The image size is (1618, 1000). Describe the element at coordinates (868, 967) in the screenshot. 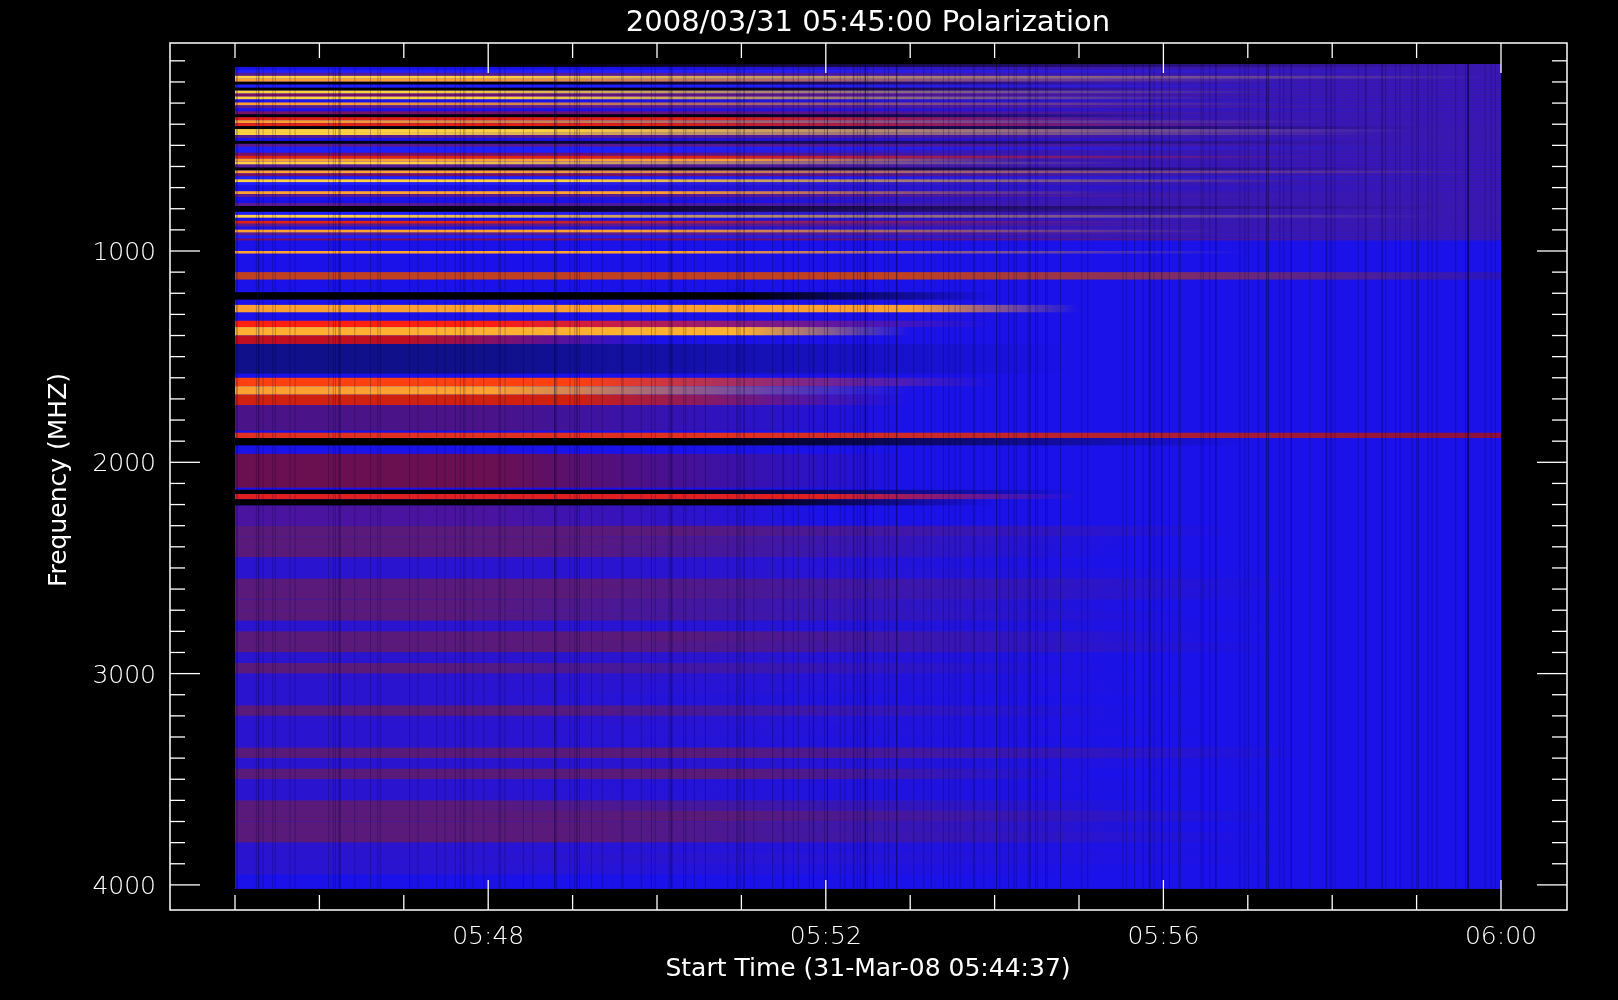

I see `axis-title: Start Time (31-Mar-08 05:44:37)` at that location.